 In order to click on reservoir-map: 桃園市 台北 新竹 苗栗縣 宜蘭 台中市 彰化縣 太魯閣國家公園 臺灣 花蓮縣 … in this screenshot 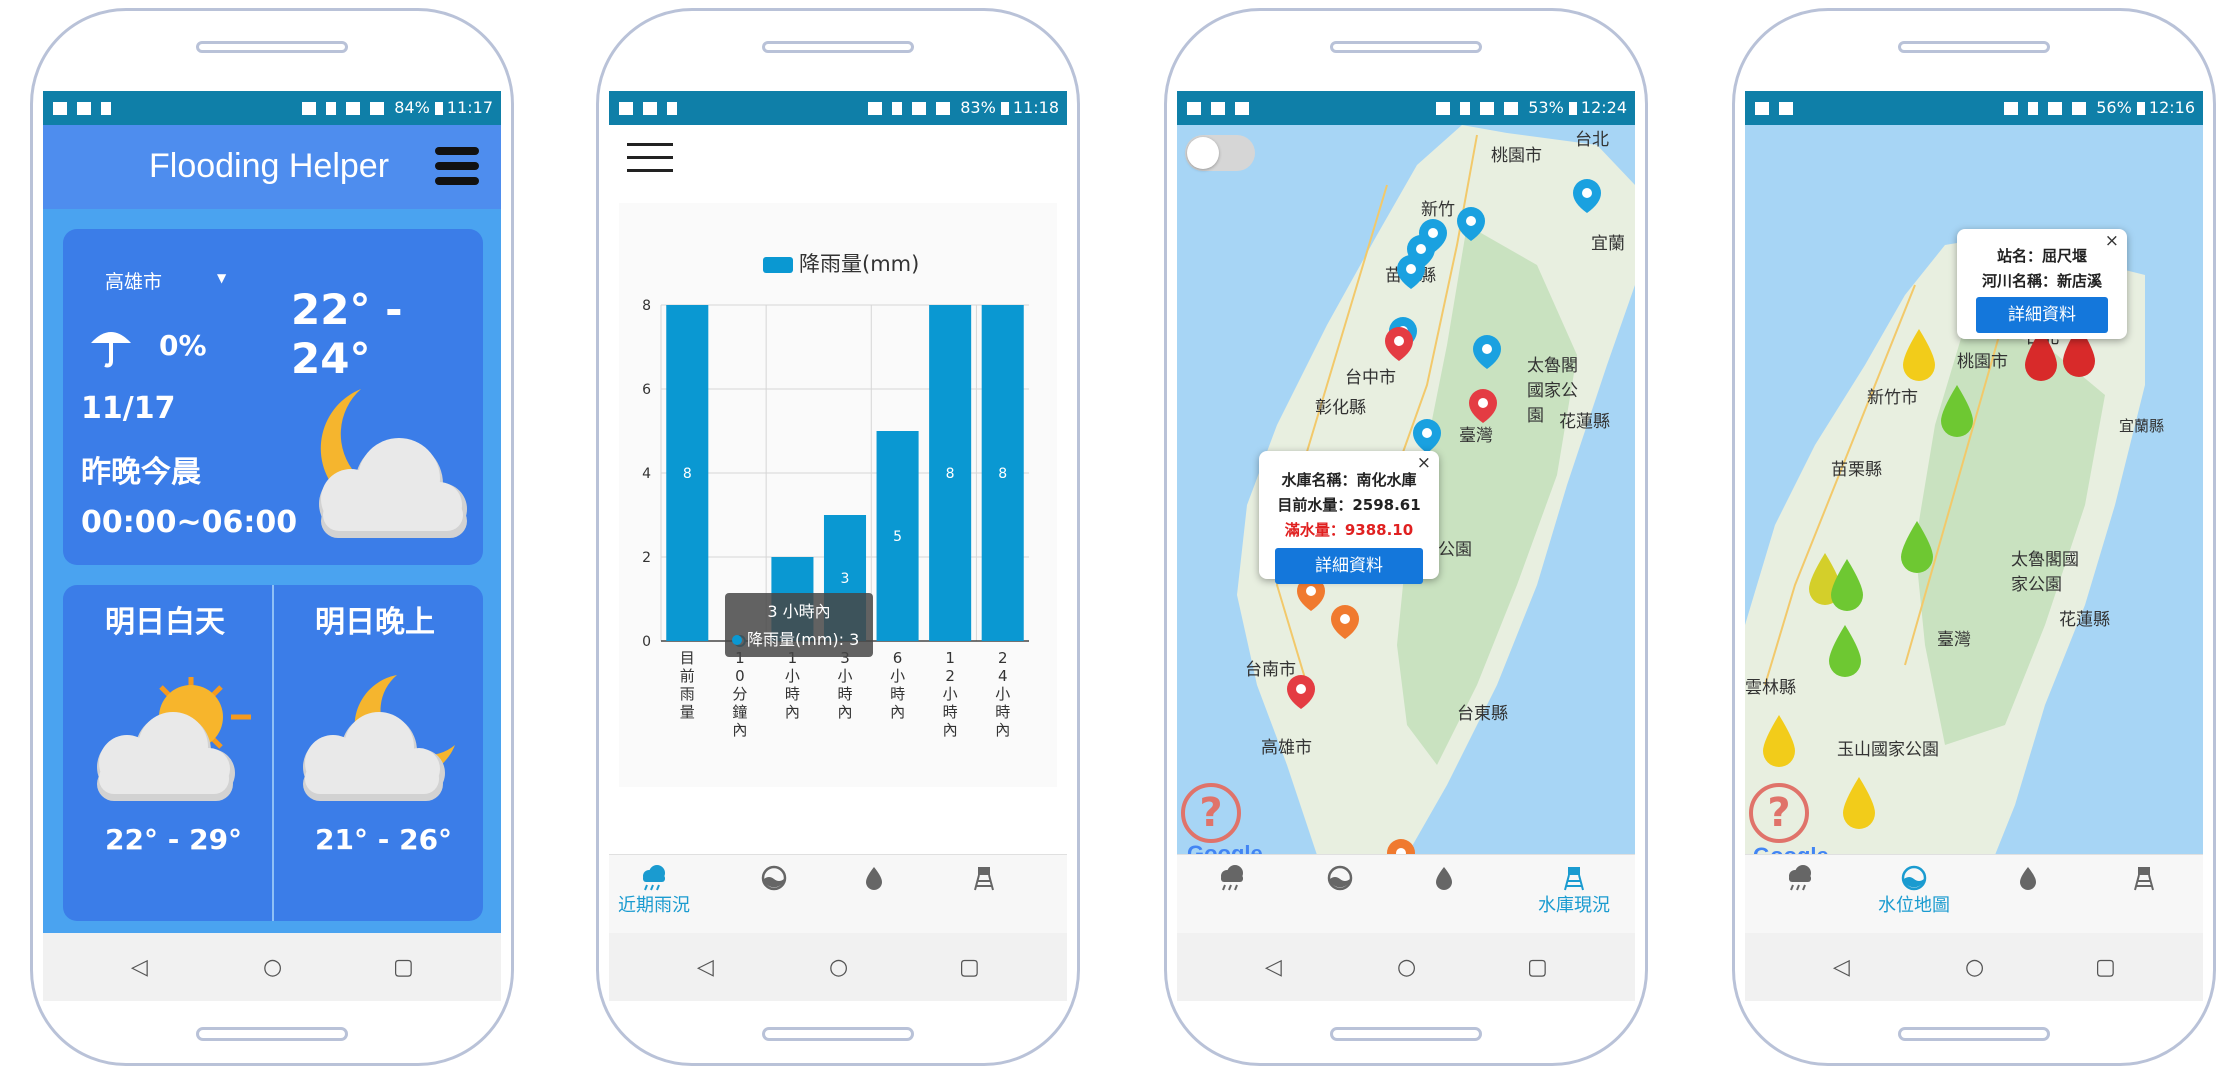, I will do `click(1406, 490)`.